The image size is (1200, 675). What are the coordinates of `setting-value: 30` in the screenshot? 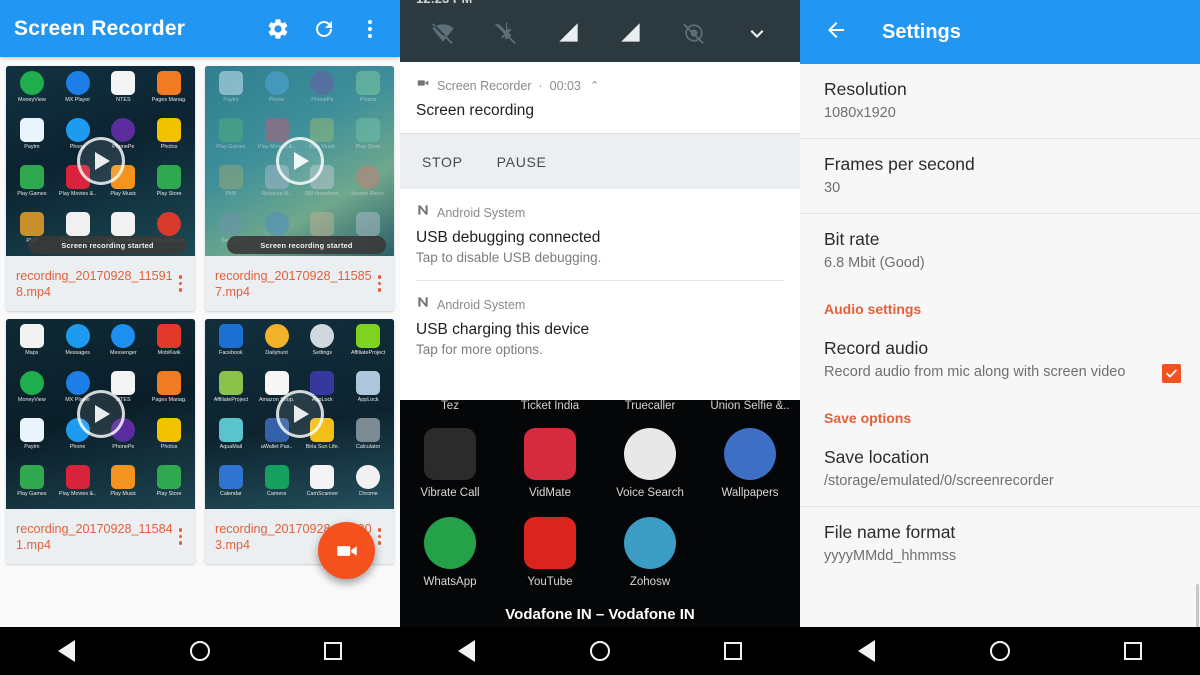 It's located at (832, 188).